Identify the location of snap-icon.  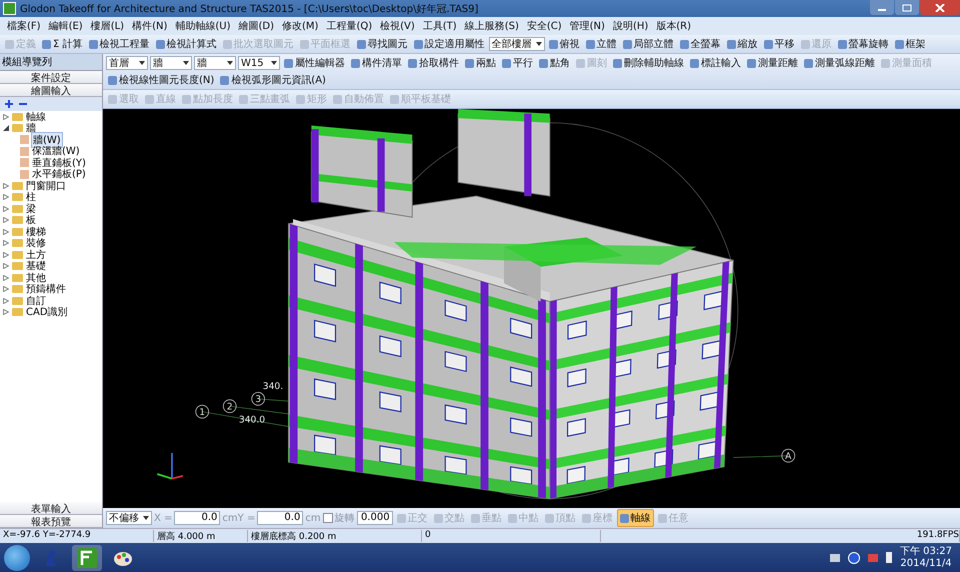
(438, 518).